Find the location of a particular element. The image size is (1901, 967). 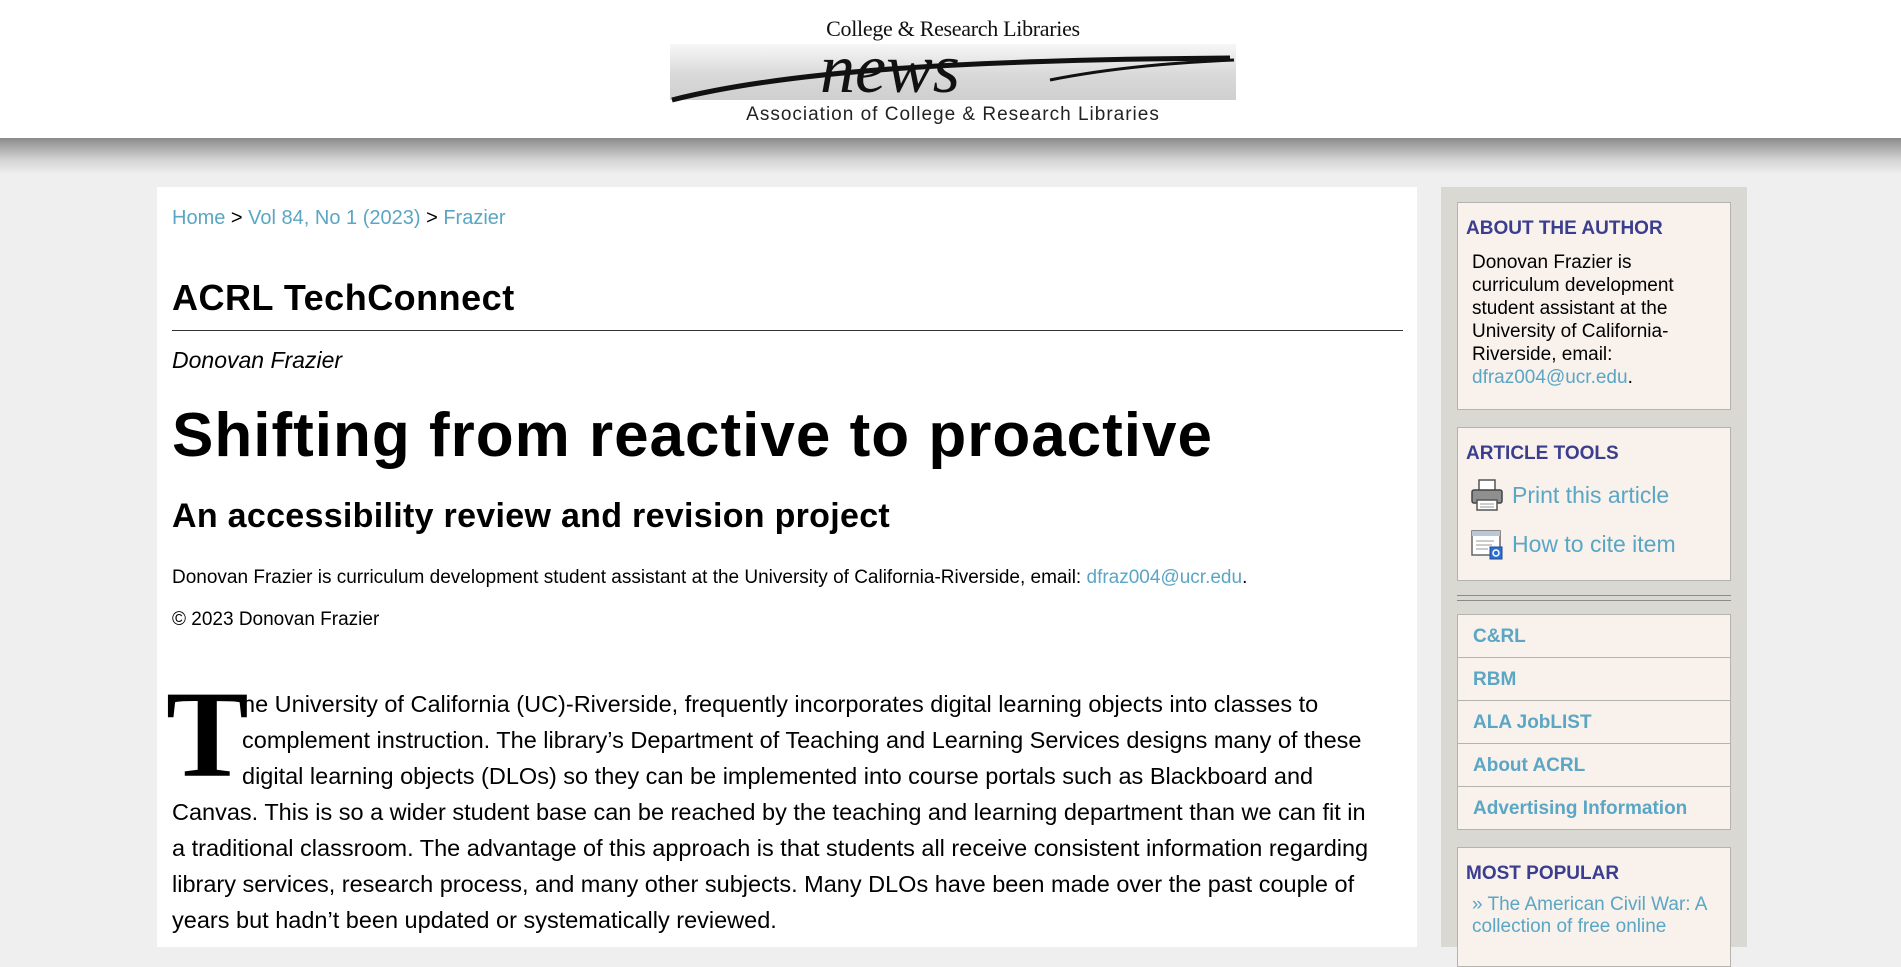

logo-top-text: College & Research Libraries is located at coordinates (953, 28).